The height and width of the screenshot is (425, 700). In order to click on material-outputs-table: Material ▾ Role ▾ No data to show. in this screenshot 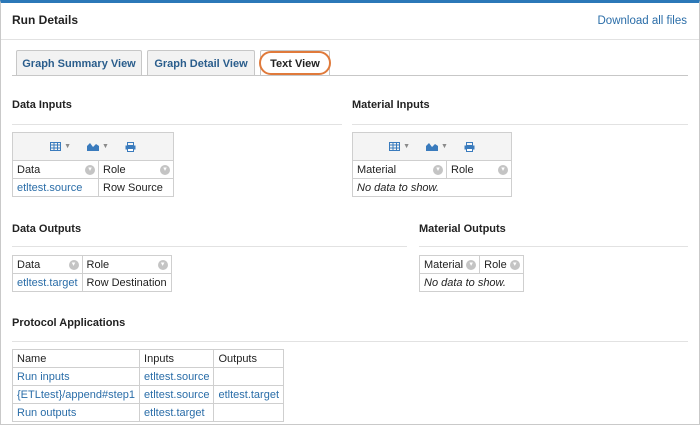, I will do `click(471, 273)`.